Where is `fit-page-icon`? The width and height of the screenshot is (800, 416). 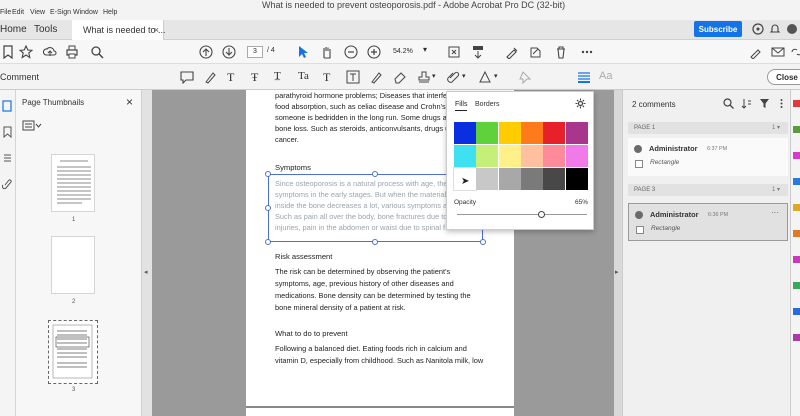 fit-page-icon is located at coordinates (454, 52).